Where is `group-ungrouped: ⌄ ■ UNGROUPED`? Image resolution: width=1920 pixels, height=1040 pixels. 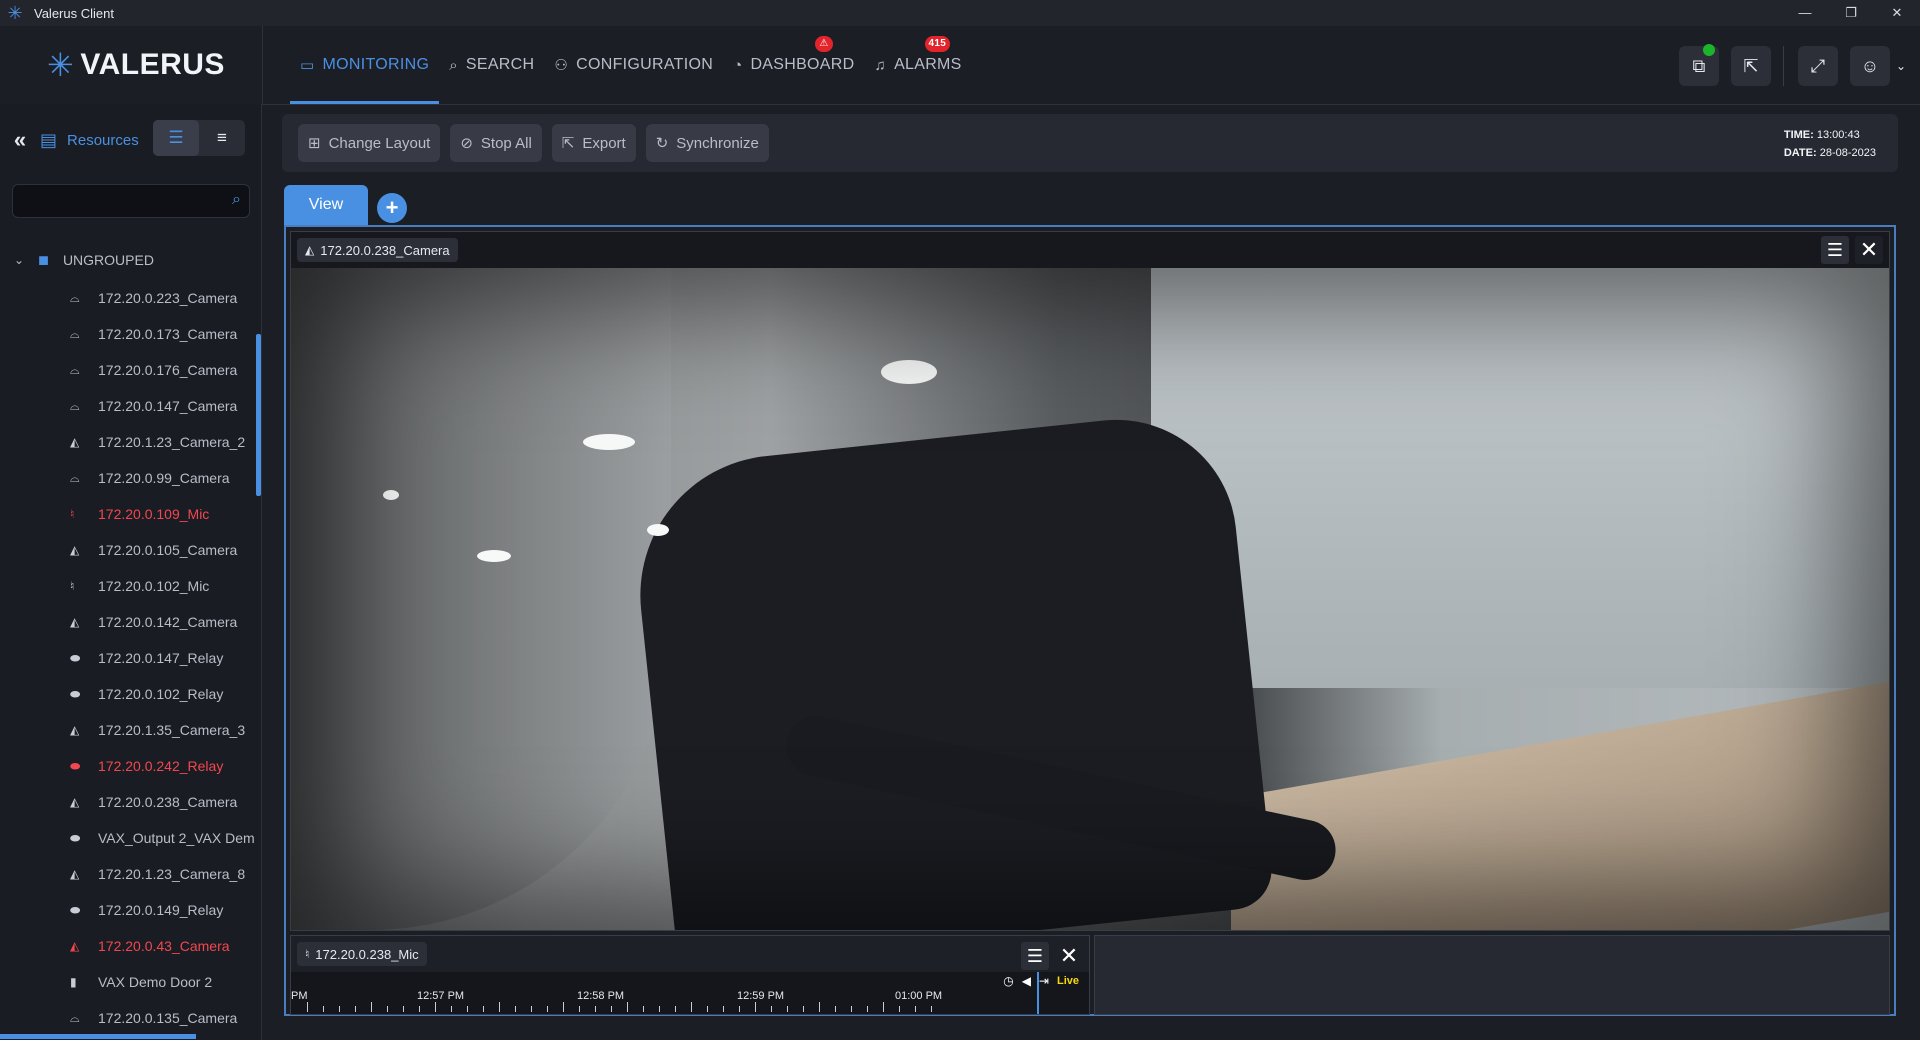
group-ungrouped: ⌄ ■ UNGROUPED is located at coordinates (131, 260).